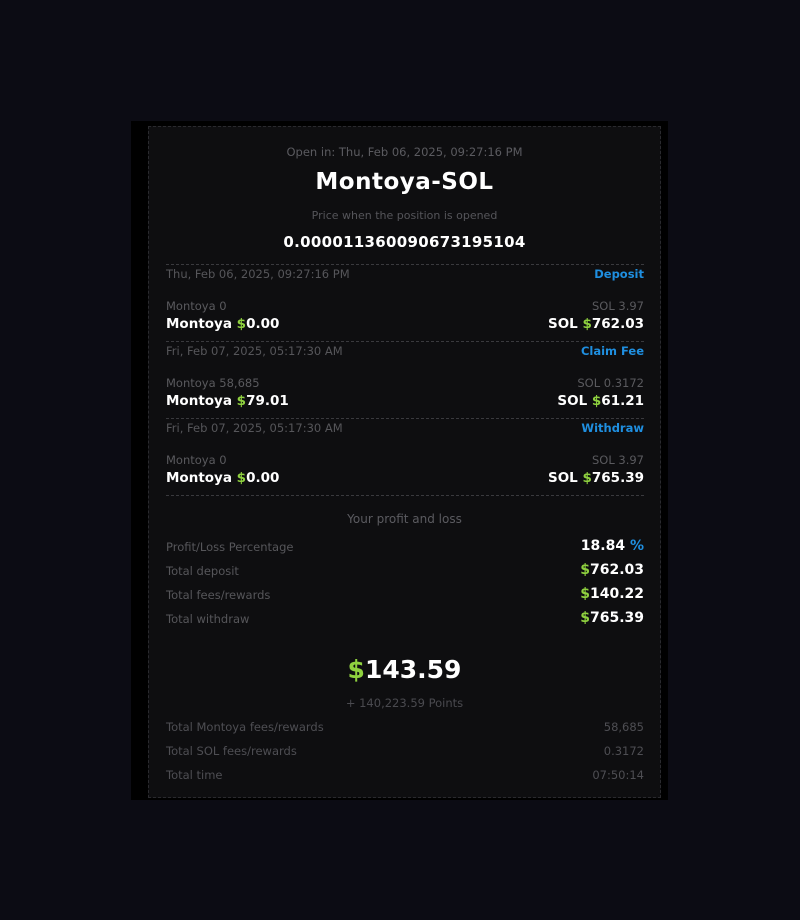  I want to click on pnl-percentage-value: 18.84 %, so click(612, 546).